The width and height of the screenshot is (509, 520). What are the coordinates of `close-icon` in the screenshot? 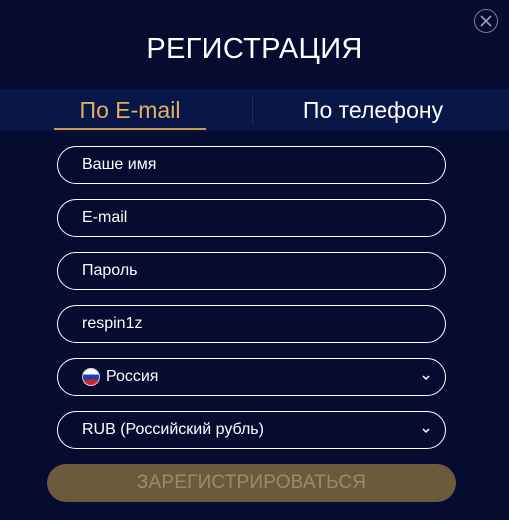 It's located at (486, 21).